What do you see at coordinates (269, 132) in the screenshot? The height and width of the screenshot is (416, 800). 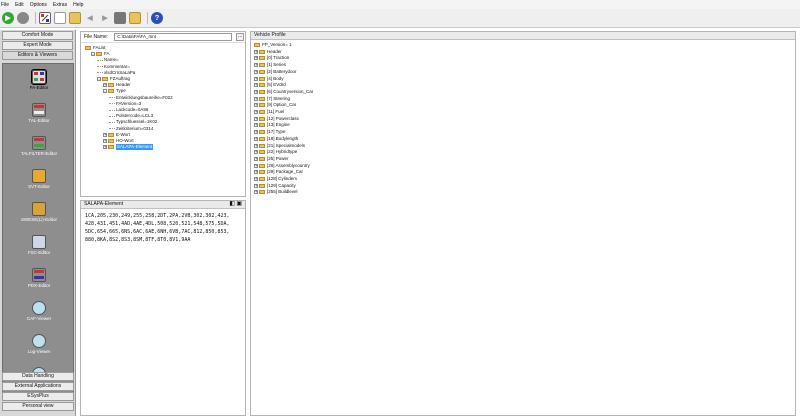 I see `vehicle-profile-item: + [17] Type` at bounding box center [269, 132].